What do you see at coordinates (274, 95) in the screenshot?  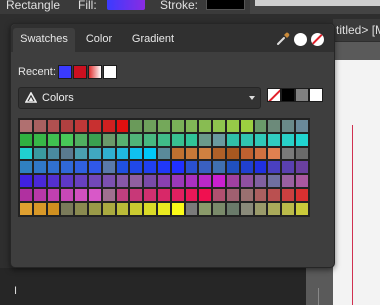 I see `none-swatch` at bounding box center [274, 95].